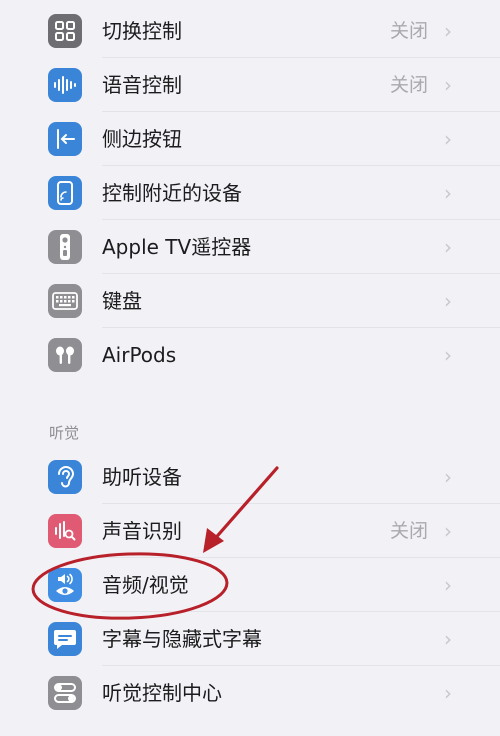  I want to click on row-subtitles: 字幕与隐藏式字幕 ›, so click(250, 639).